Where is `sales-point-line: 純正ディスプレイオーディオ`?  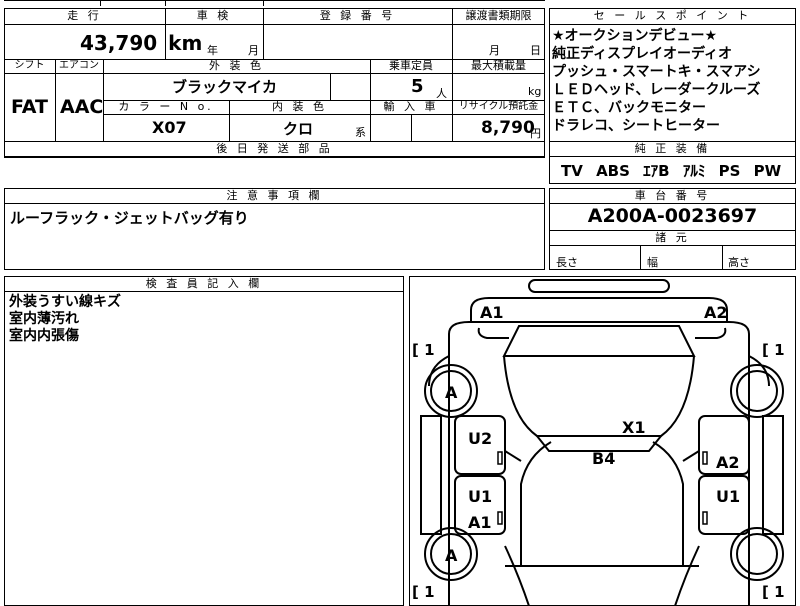
sales-point-line: 純正ディスプレイオーディオ is located at coordinates (642, 54).